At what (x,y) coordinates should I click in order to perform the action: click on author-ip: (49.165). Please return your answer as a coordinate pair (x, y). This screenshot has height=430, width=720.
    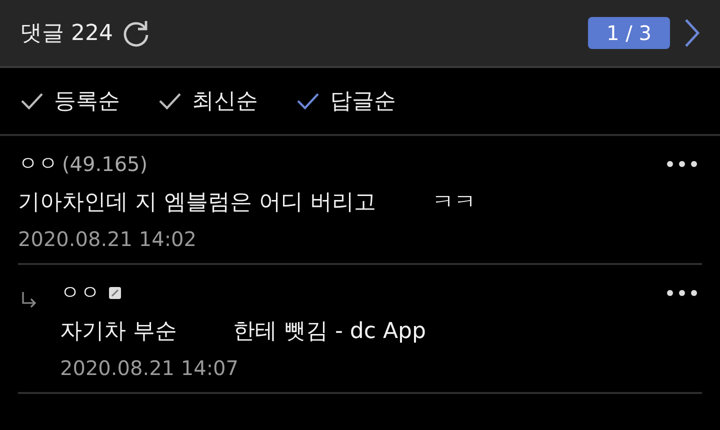
    Looking at the image, I should click on (105, 164).